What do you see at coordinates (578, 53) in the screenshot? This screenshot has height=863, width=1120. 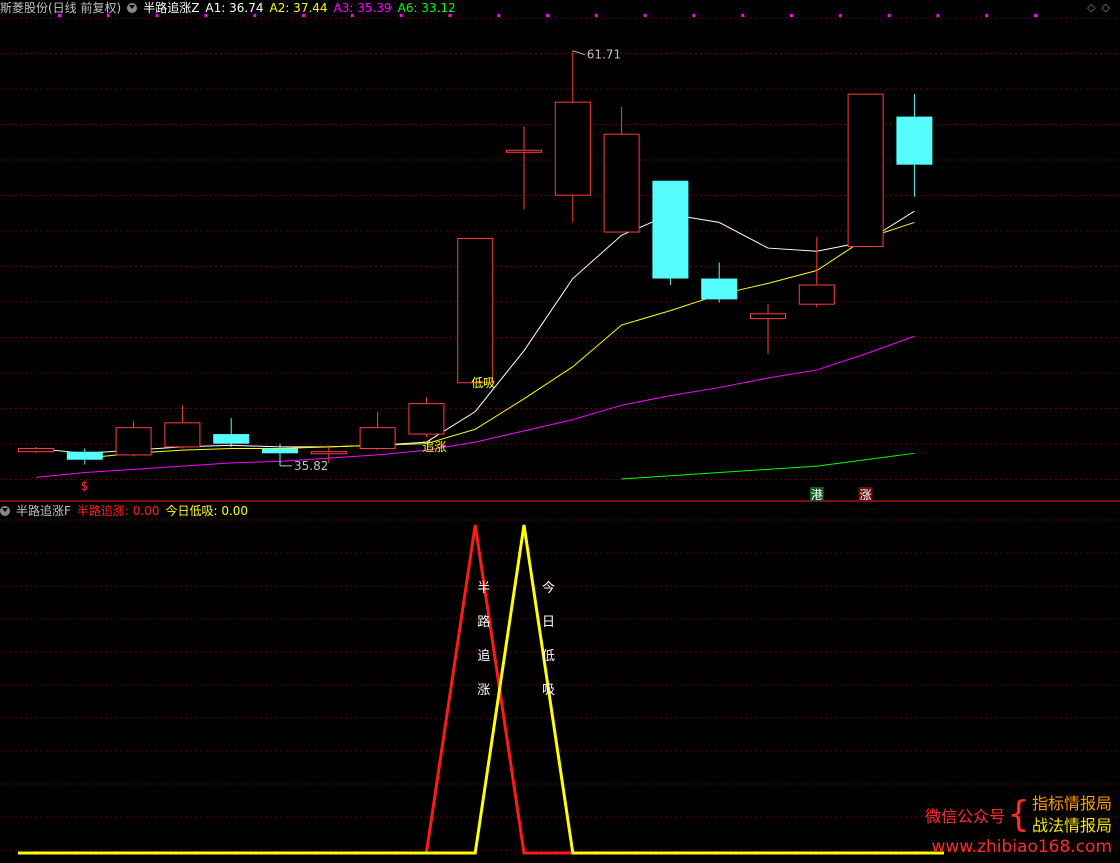 I see `annotation-pointer` at bounding box center [578, 53].